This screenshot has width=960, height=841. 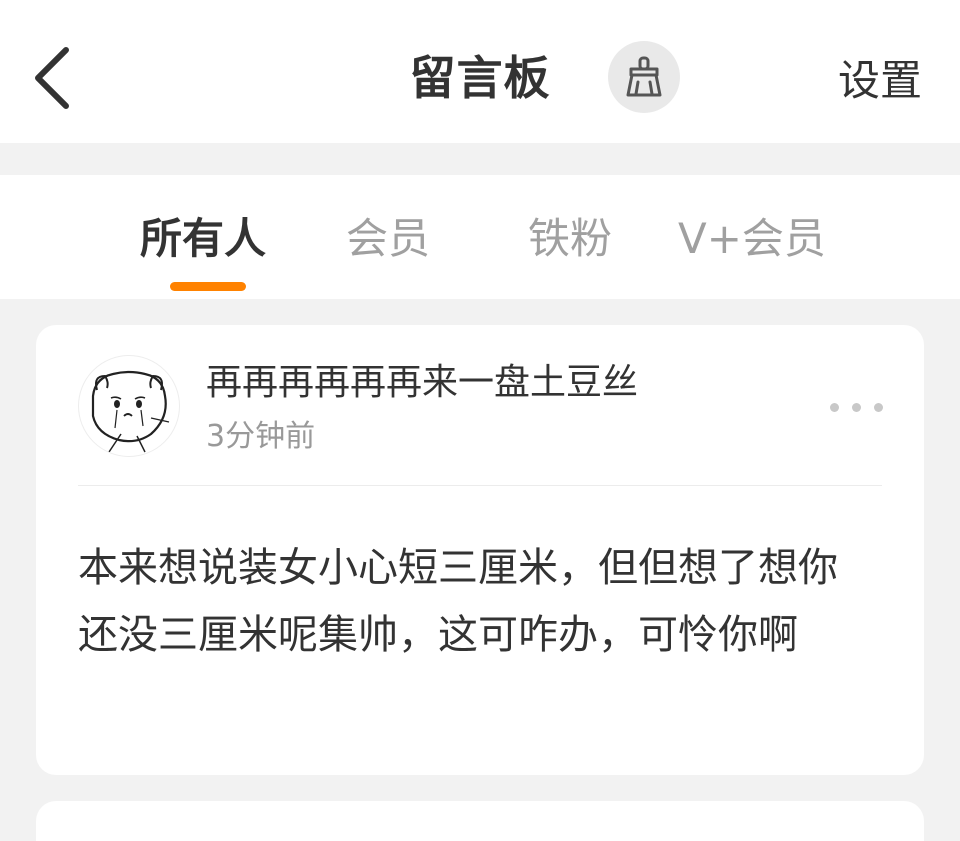 I want to click on settings-button: 设置, so click(x=880, y=81).